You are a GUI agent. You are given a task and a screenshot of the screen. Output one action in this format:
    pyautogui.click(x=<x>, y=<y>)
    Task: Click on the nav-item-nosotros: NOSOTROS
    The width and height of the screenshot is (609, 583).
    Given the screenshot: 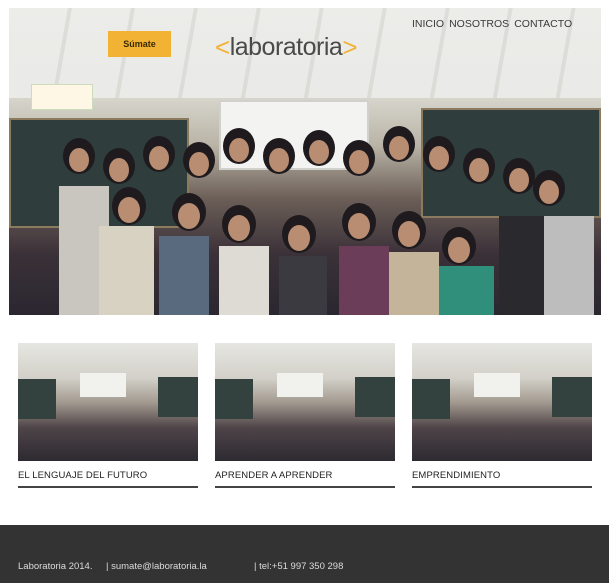 What is the action you would take?
    pyautogui.click(x=479, y=24)
    